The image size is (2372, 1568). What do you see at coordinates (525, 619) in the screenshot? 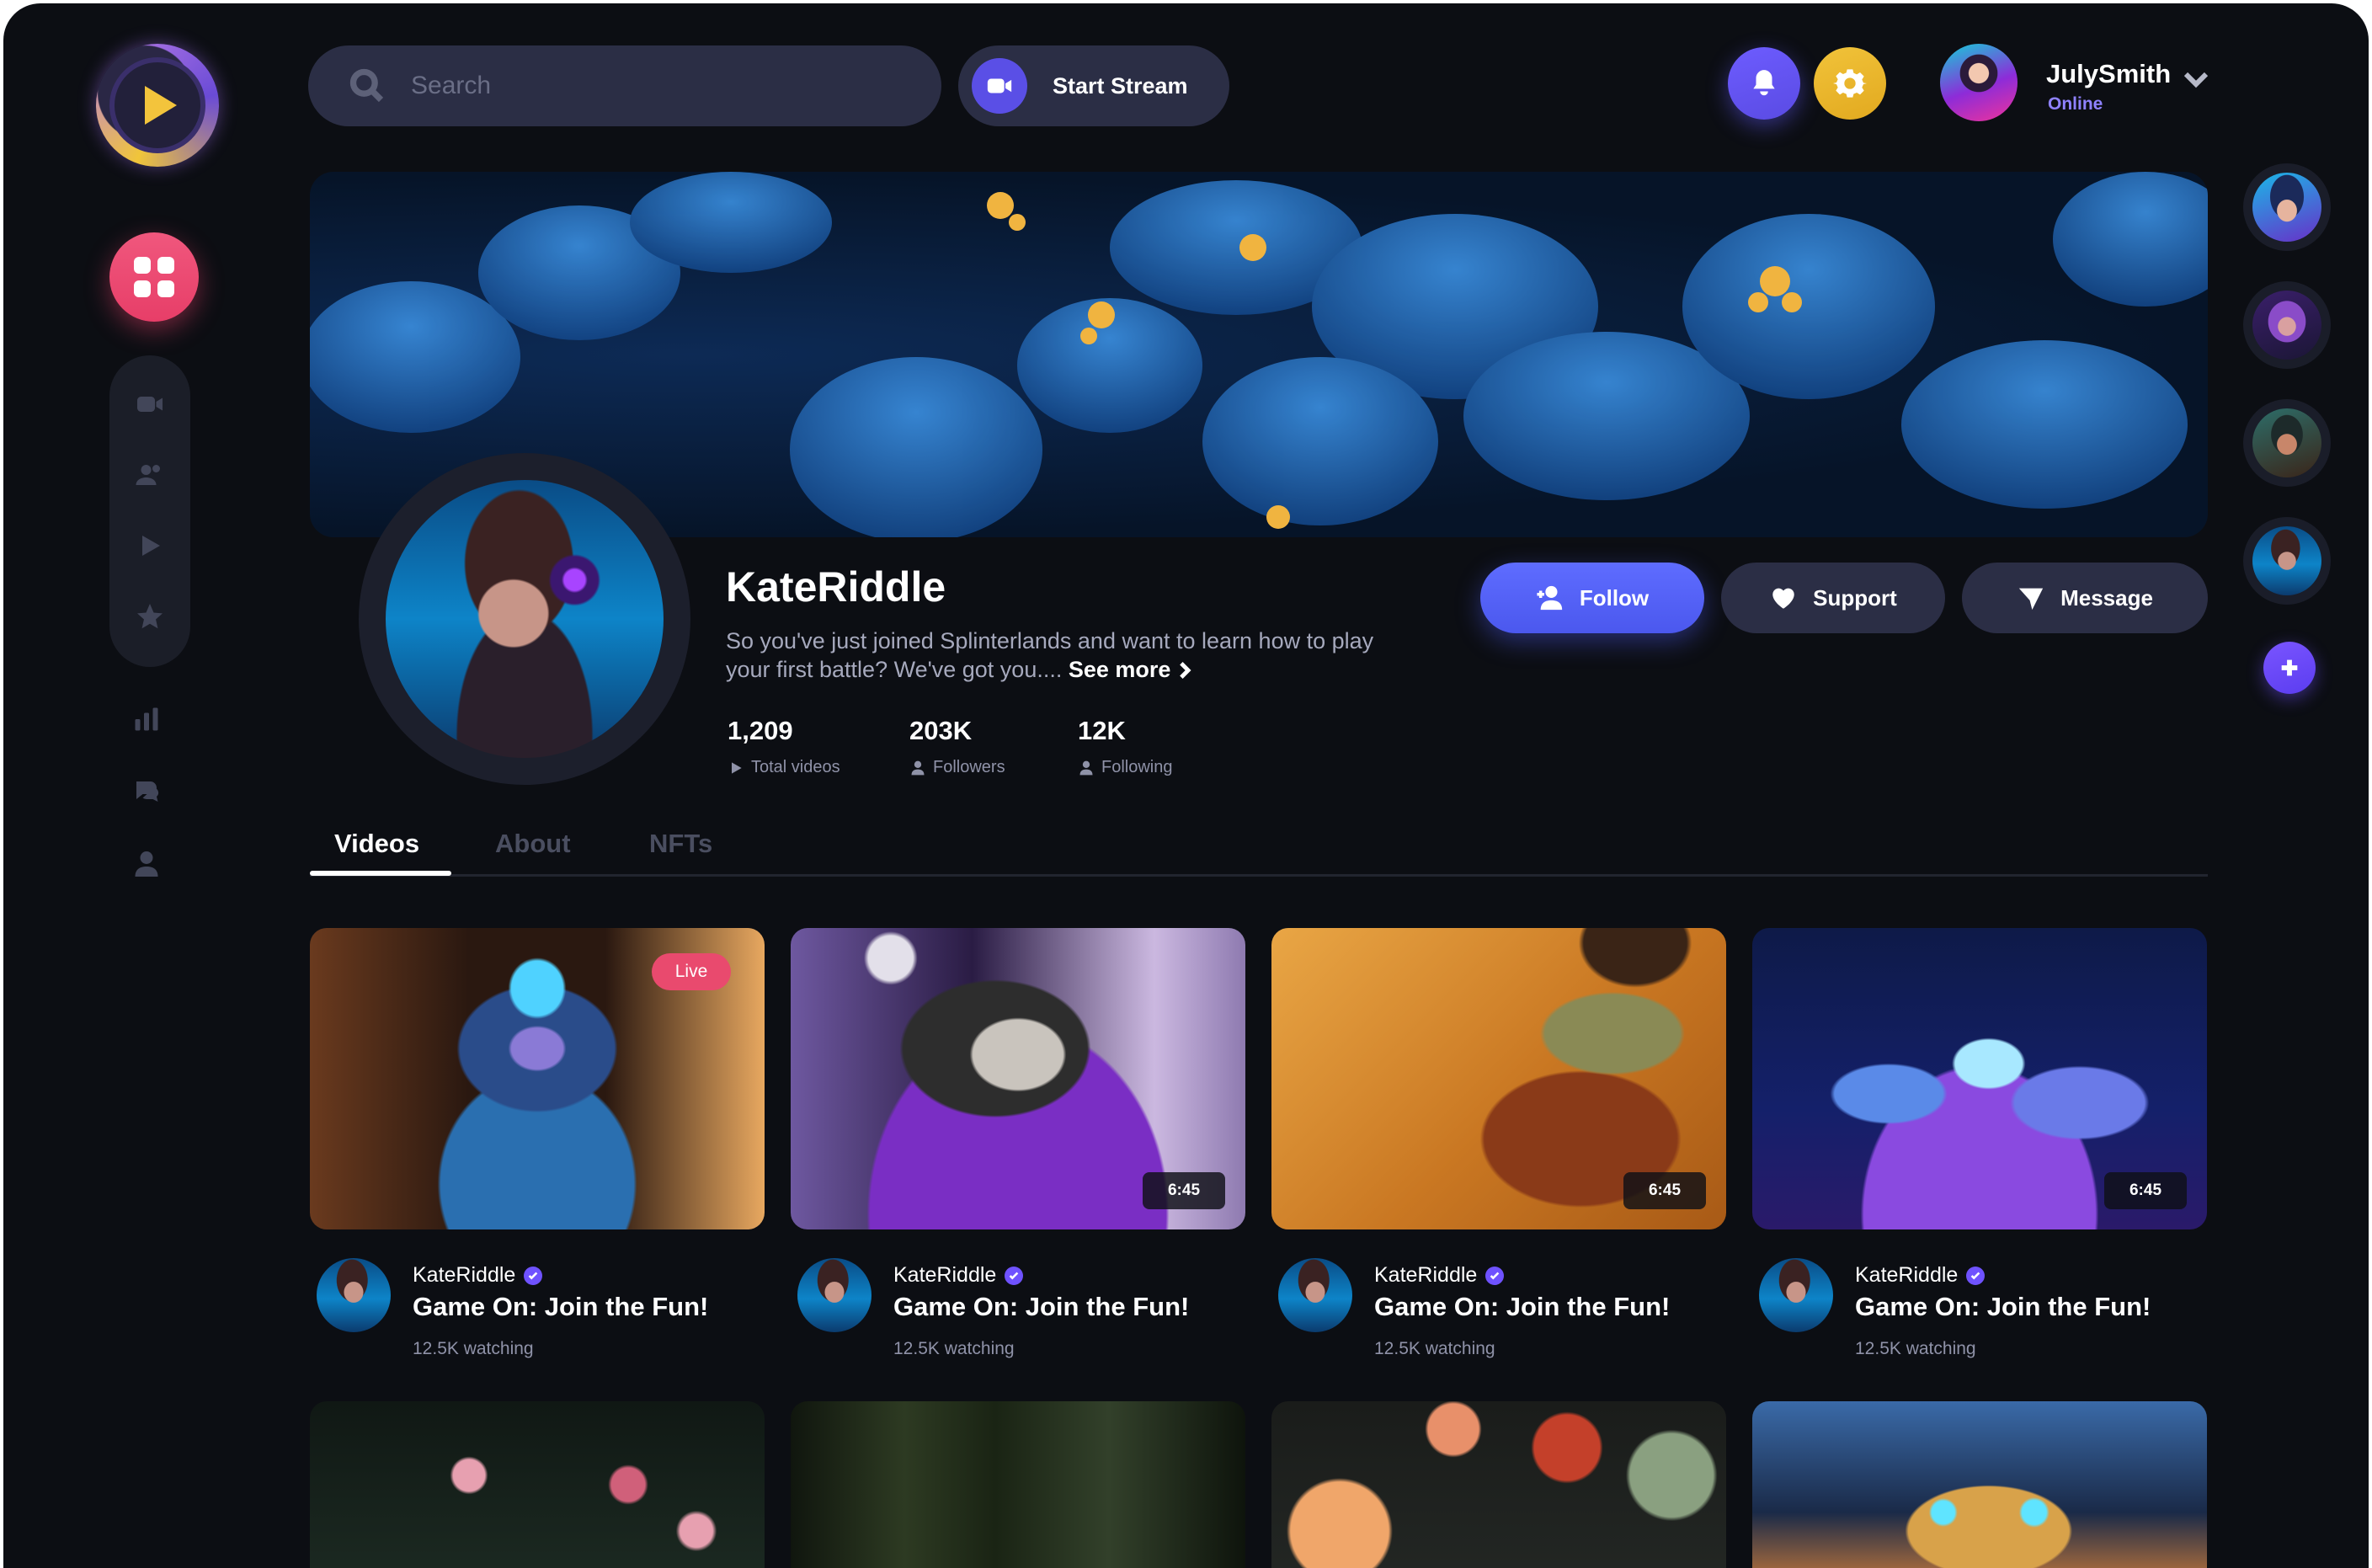
I see `profile-avatar` at bounding box center [525, 619].